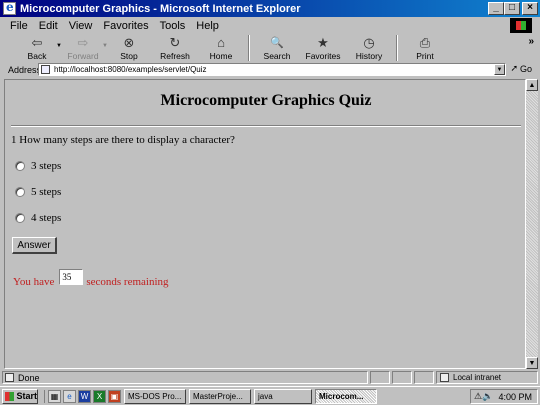 This screenshot has width=540, height=405. I want to click on task-label: java, so click(265, 396).